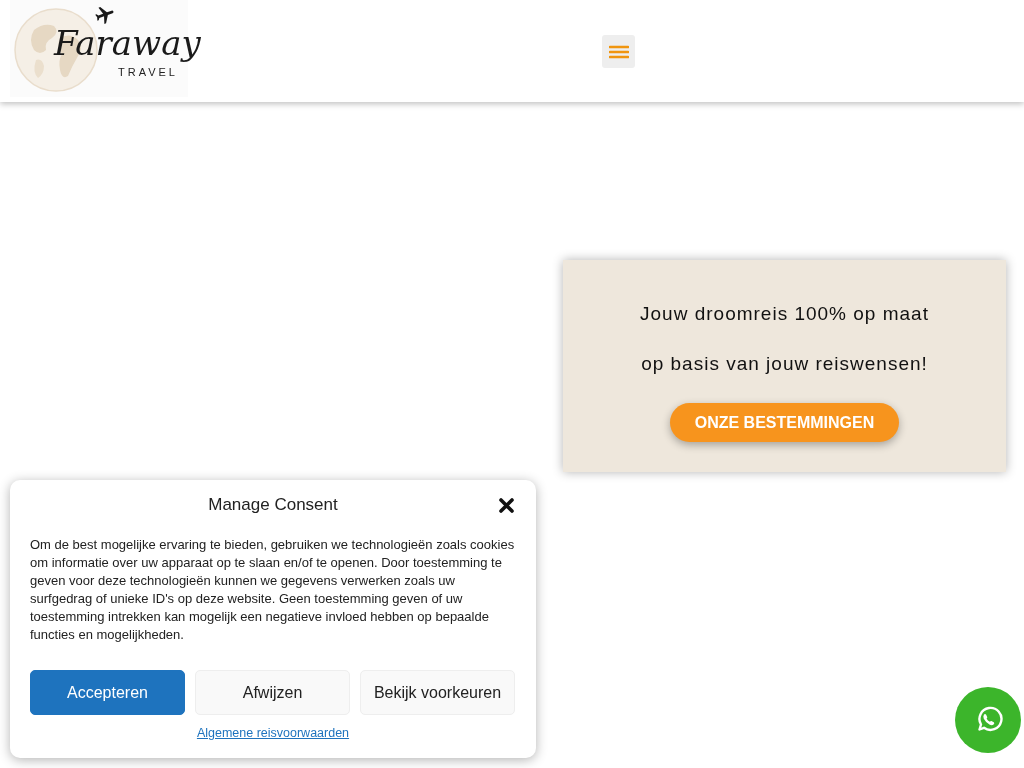 The image size is (1024, 768). I want to click on terms-link: Algemene reisvoorwaarden, so click(273, 733).